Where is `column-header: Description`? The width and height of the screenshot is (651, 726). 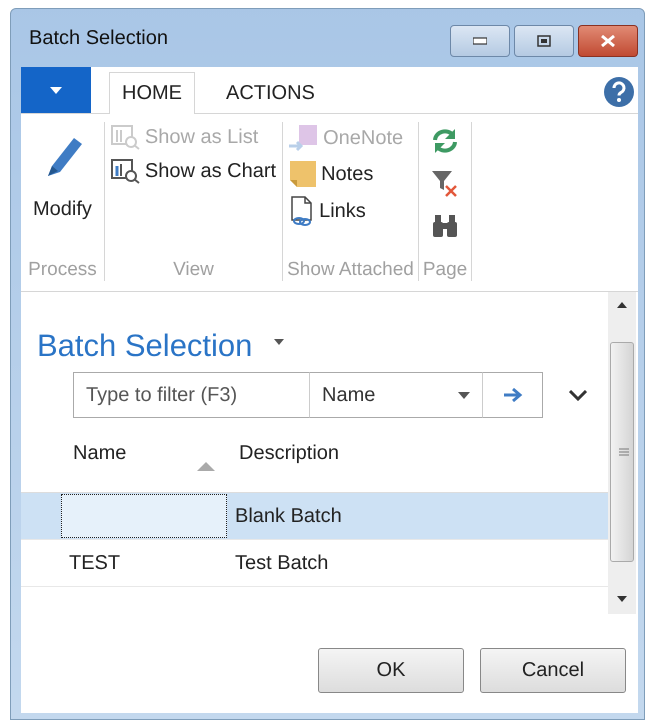 column-header: Description is located at coordinates (289, 453).